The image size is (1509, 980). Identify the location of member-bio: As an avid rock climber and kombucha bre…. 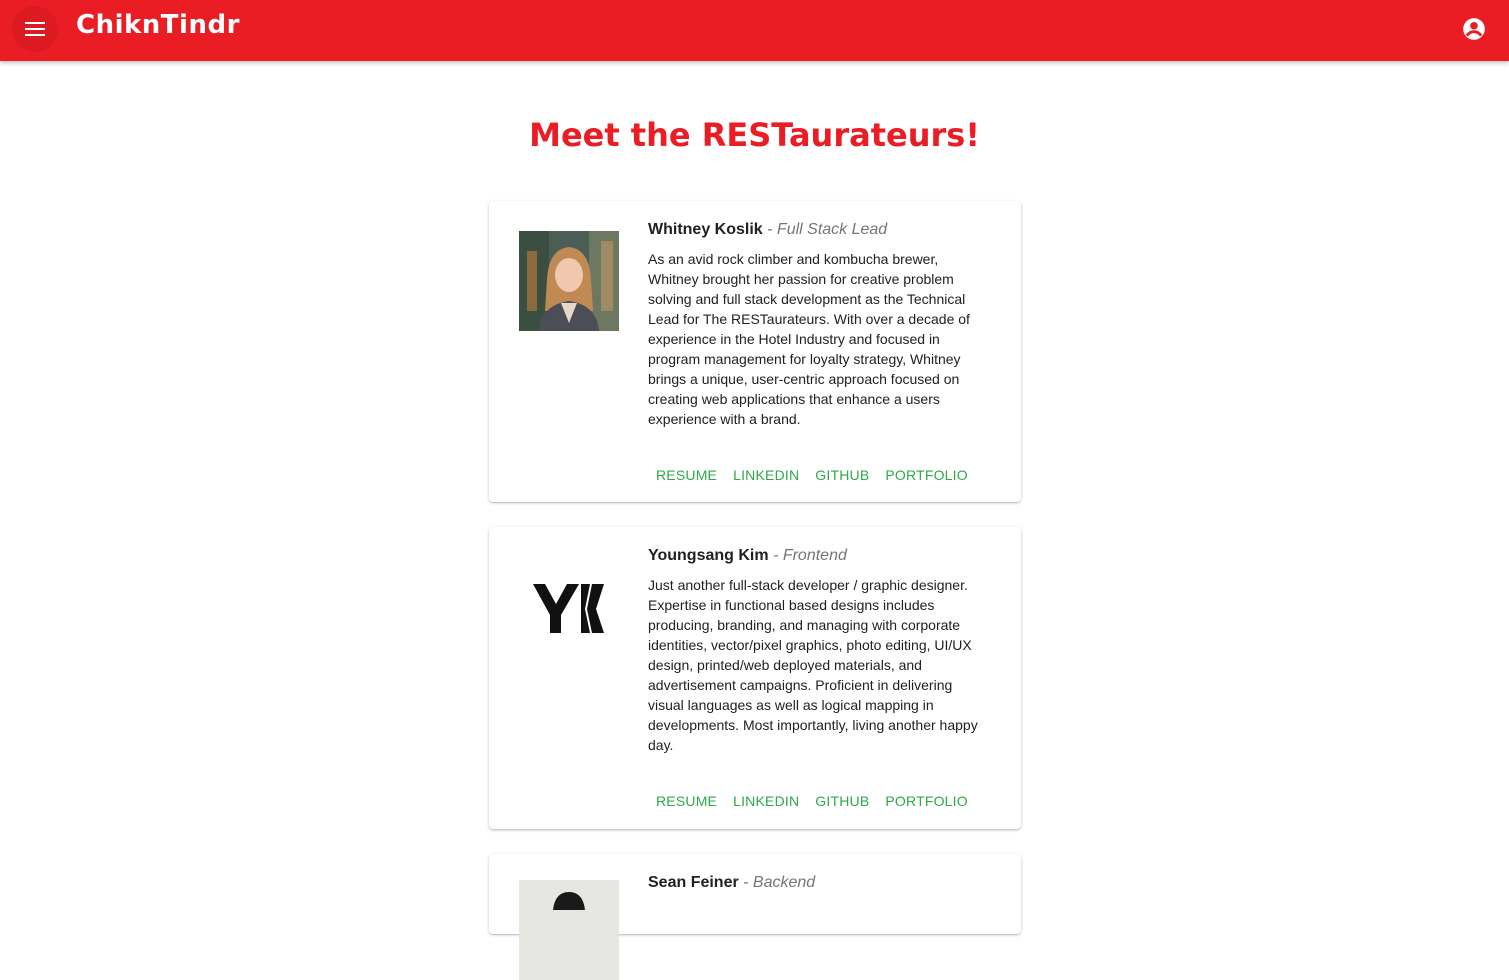
(809, 339).